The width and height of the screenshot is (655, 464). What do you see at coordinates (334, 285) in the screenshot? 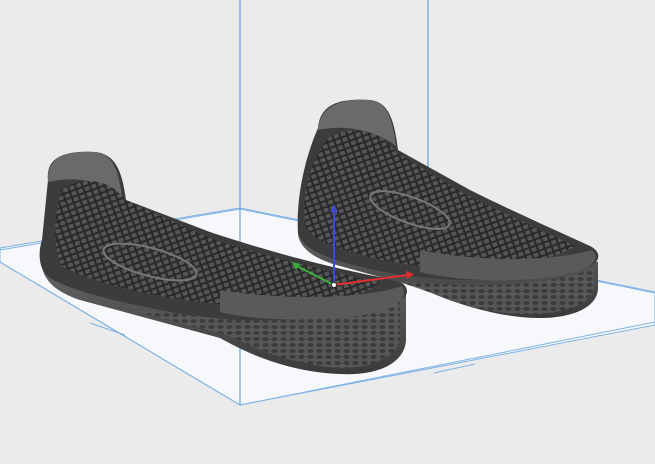
I see `gizmo-origin` at bounding box center [334, 285].